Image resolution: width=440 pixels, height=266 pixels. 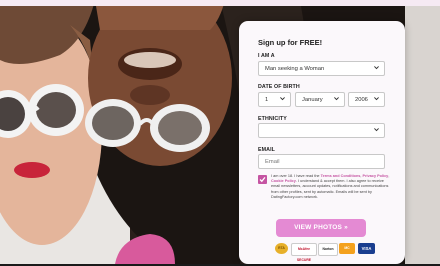 I want to click on dob-month-select: January, so click(x=320, y=99).